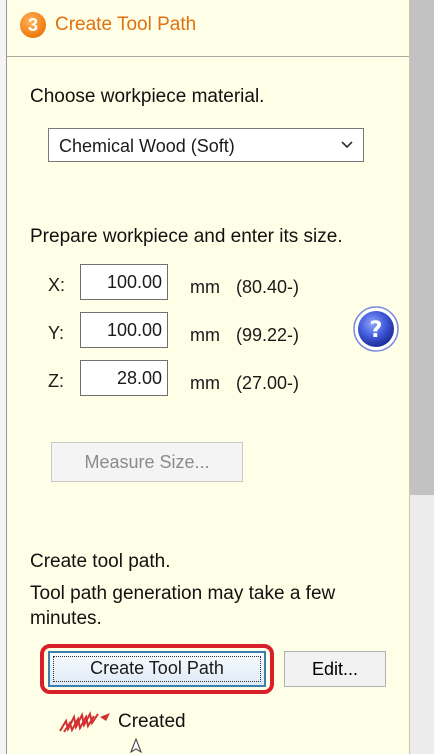 The height and width of the screenshot is (754, 434). I want to click on x-axis-label: X:, so click(57, 285).